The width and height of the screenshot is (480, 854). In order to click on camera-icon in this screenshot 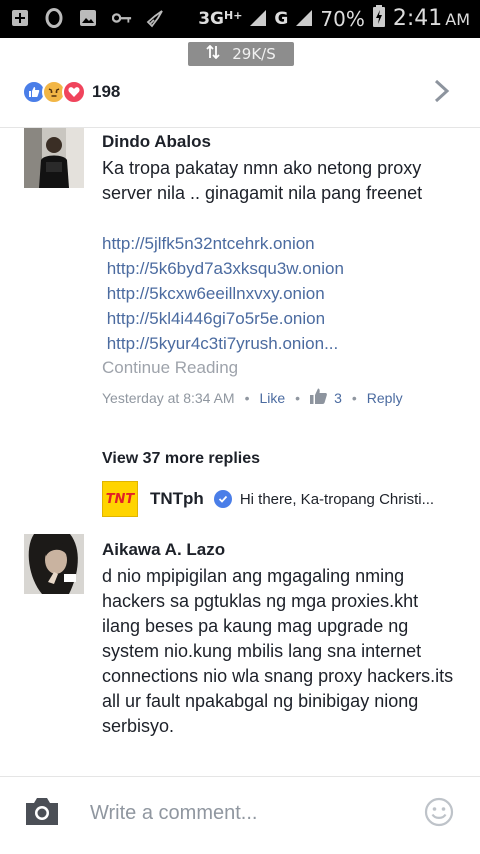, I will do `click(42, 811)`.